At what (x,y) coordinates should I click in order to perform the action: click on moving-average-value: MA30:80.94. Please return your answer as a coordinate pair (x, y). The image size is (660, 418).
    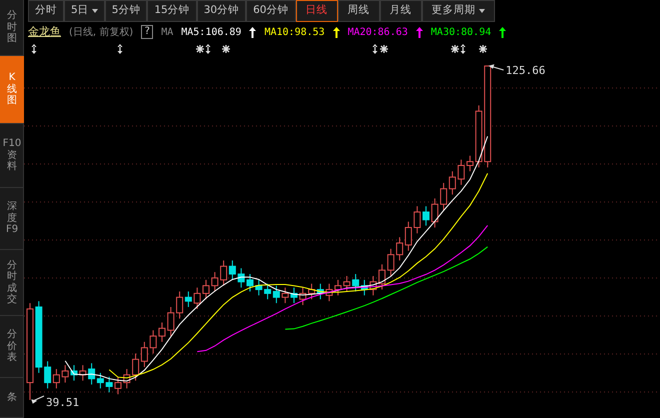
    Looking at the image, I should click on (461, 33).